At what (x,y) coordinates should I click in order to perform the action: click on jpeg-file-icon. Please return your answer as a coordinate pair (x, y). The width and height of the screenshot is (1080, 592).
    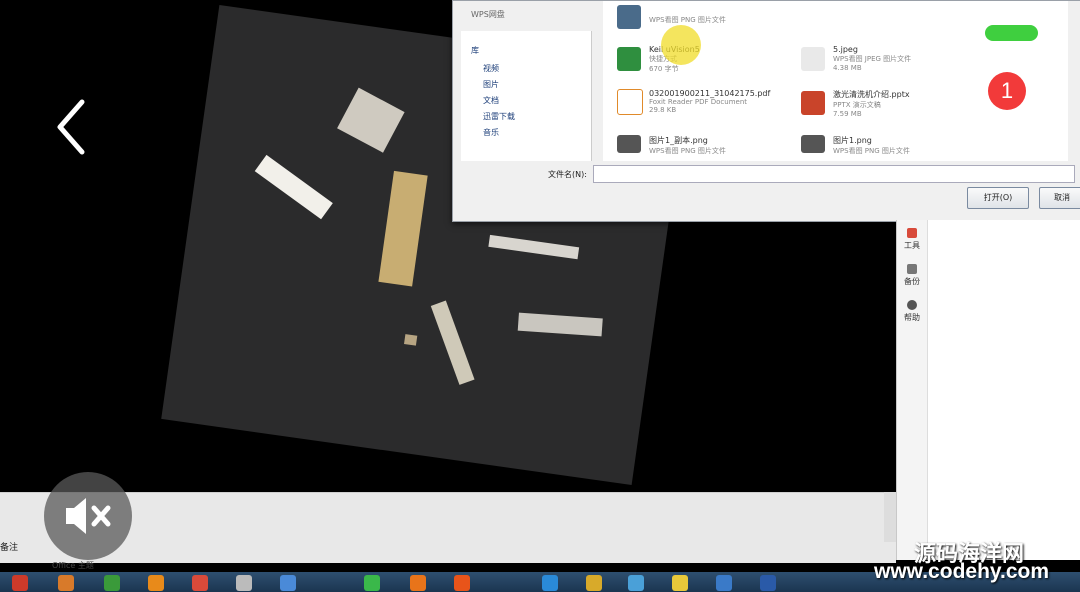
    Looking at the image, I should click on (813, 59).